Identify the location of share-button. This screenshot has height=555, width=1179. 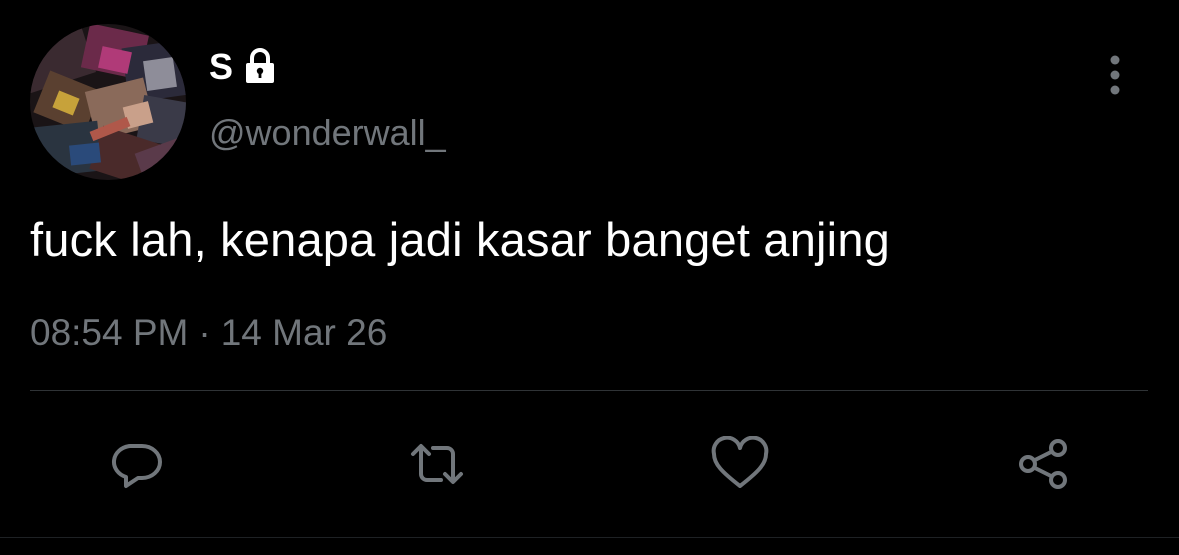
(1044, 464).